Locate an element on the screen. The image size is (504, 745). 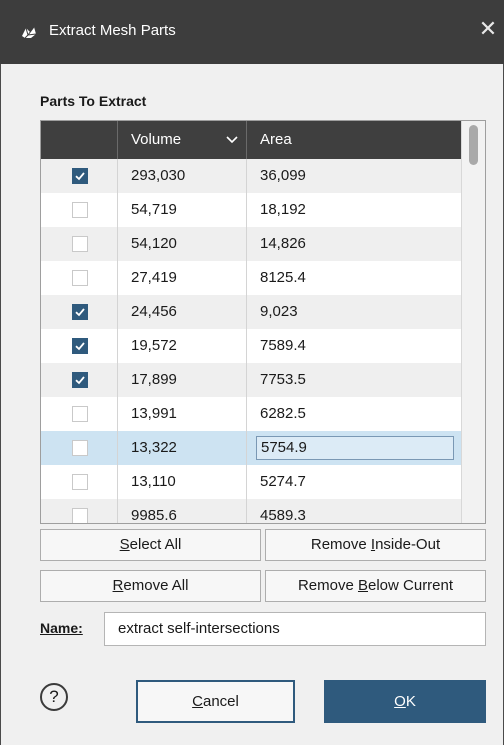
select-all-key: S is located at coordinates (124, 544).